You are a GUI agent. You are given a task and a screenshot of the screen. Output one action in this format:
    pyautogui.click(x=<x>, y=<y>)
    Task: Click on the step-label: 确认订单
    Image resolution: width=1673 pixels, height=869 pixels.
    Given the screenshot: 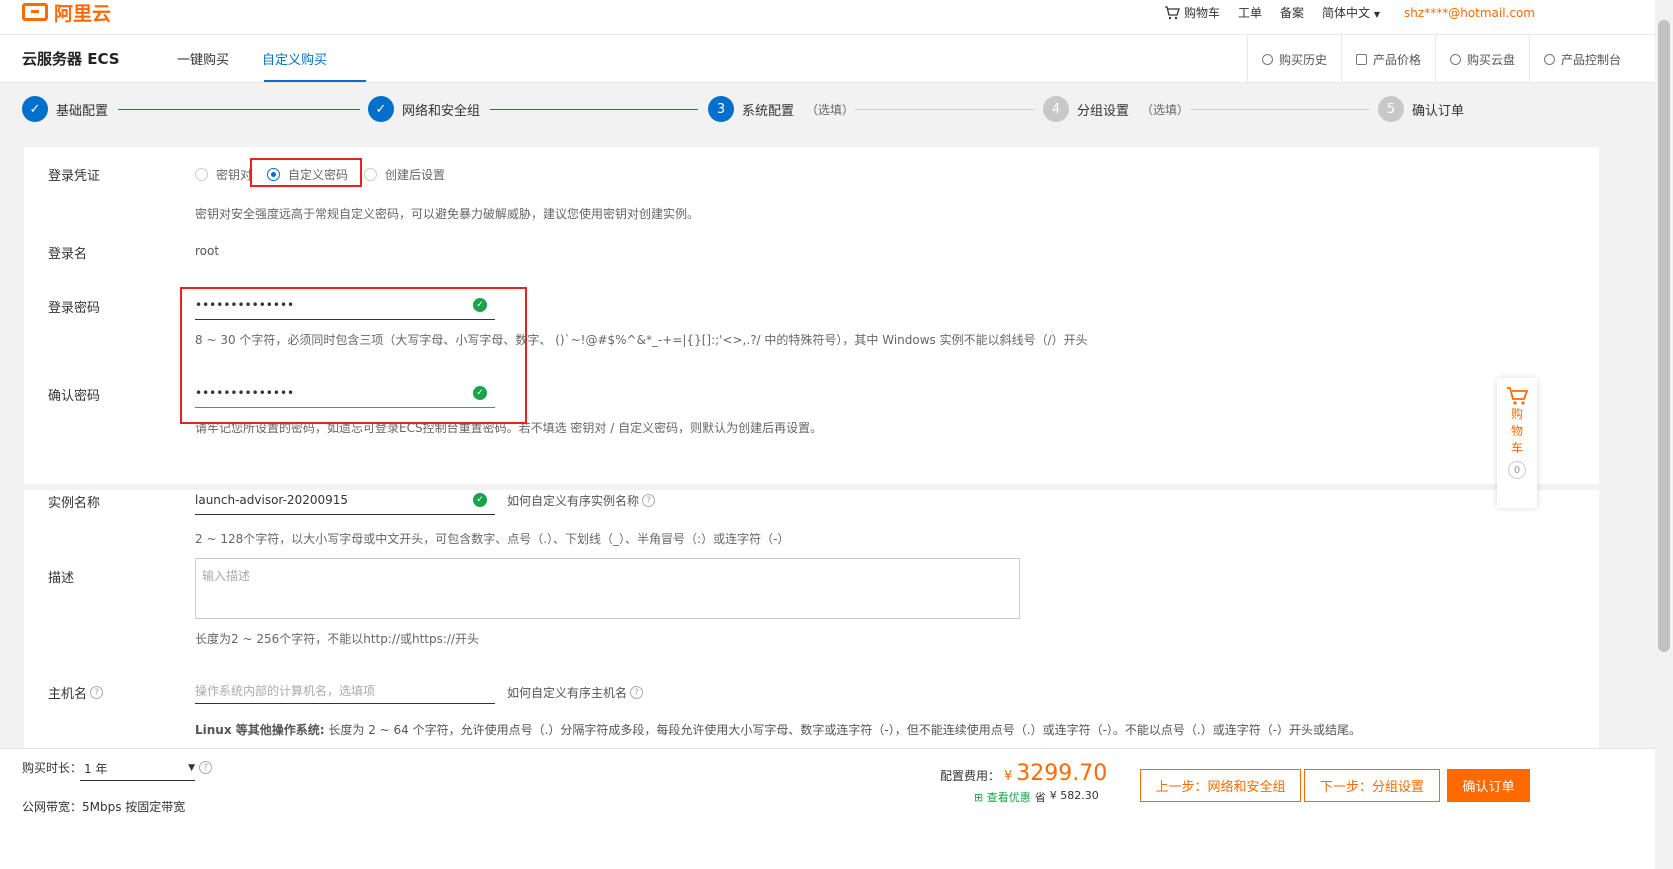 What is the action you would take?
    pyautogui.click(x=1438, y=111)
    